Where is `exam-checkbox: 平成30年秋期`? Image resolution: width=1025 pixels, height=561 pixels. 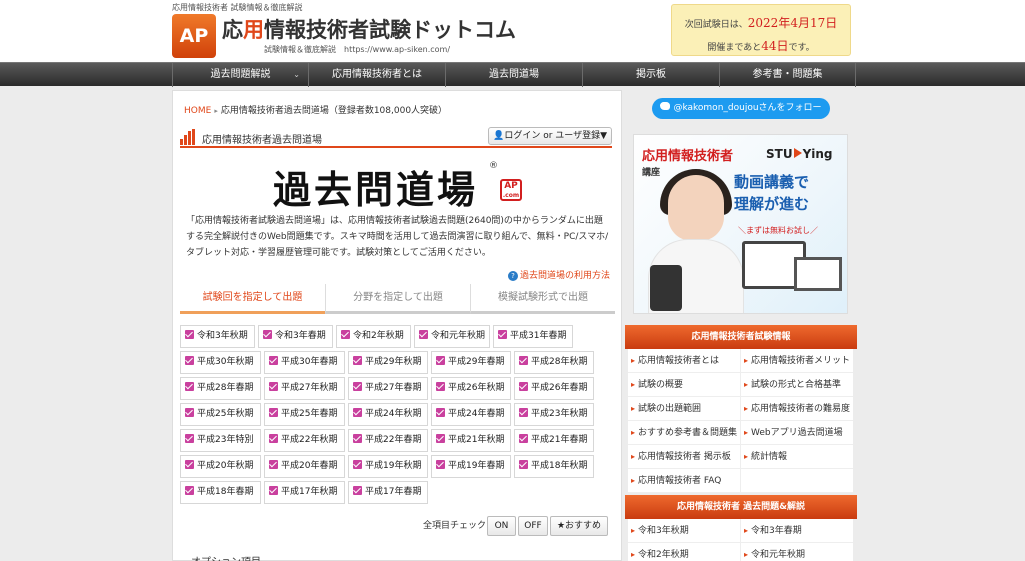 exam-checkbox: 平成30年秋期 is located at coordinates (220, 362).